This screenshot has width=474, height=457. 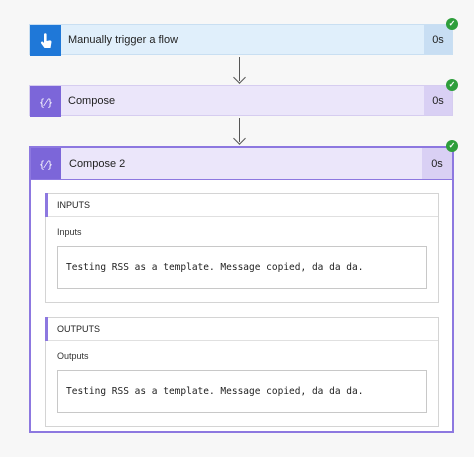 I want to click on step-manually-trigger: Manually trigger a flow 0s, so click(x=241, y=40).